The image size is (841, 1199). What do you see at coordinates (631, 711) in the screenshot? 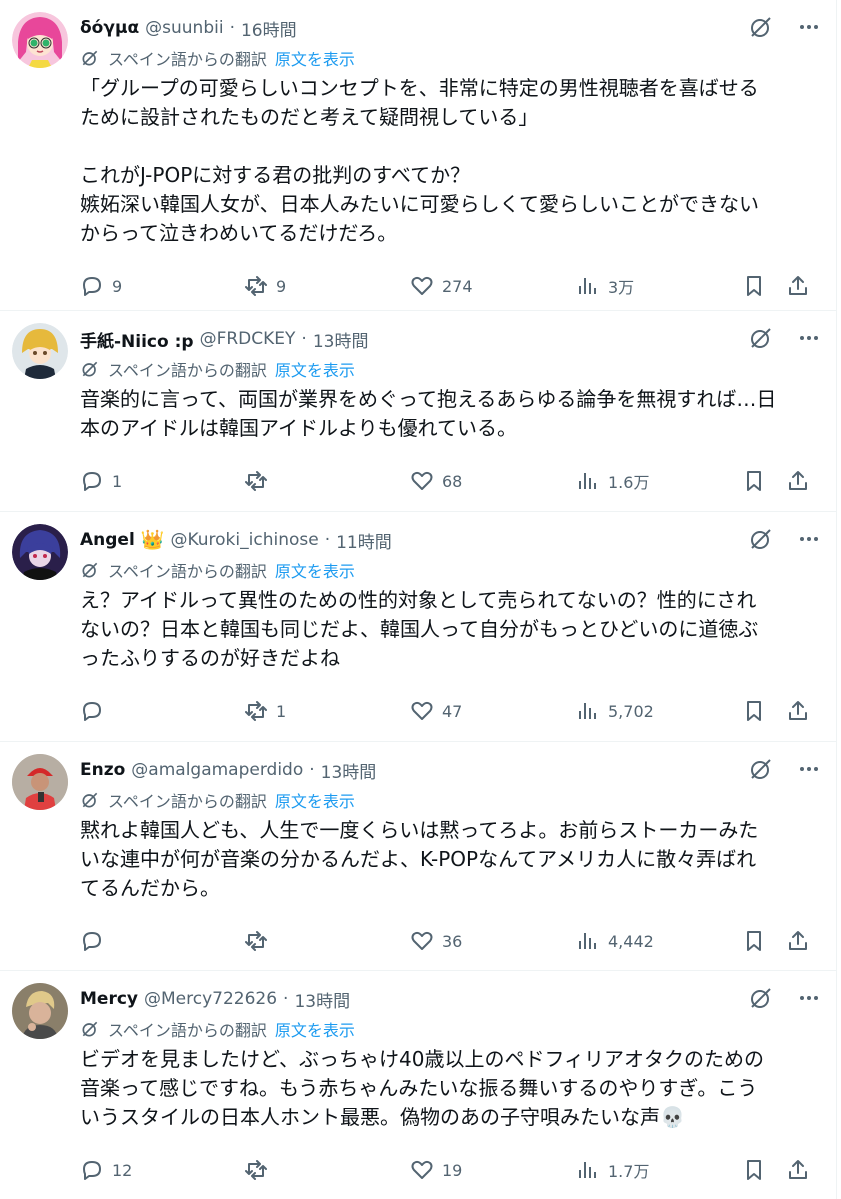
I see `view-count: 5,702` at bounding box center [631, 711].